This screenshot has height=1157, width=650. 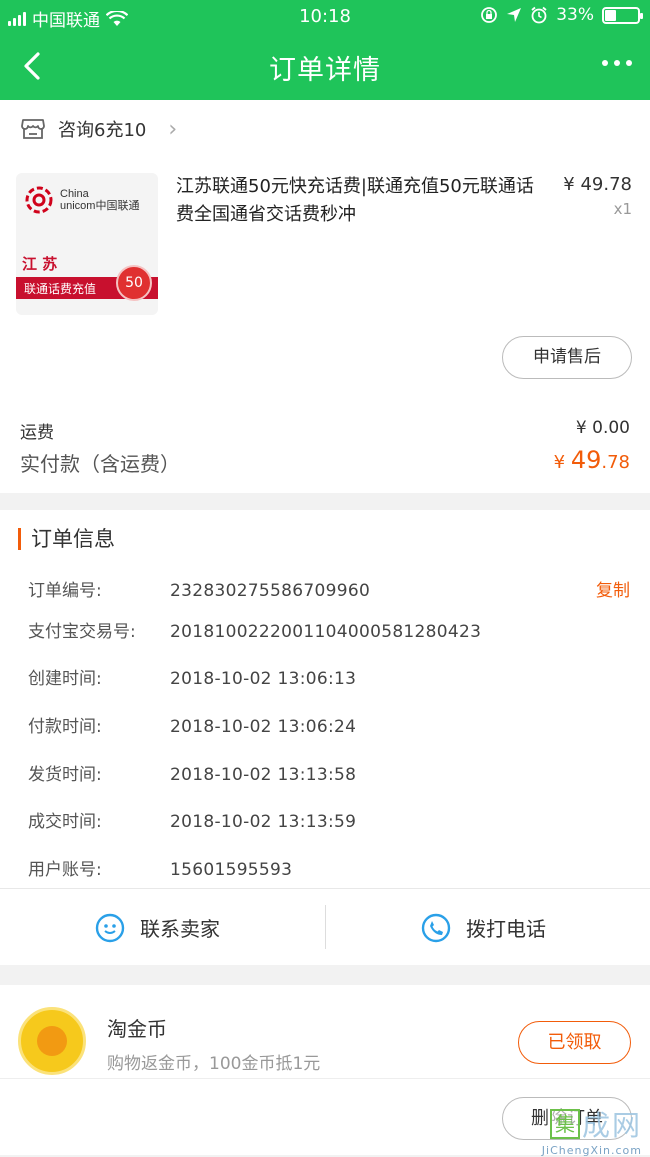 I want to click on info-row-paid: 付款时间: 2018-10-02 13:06:24, so click(x=192, y=724).